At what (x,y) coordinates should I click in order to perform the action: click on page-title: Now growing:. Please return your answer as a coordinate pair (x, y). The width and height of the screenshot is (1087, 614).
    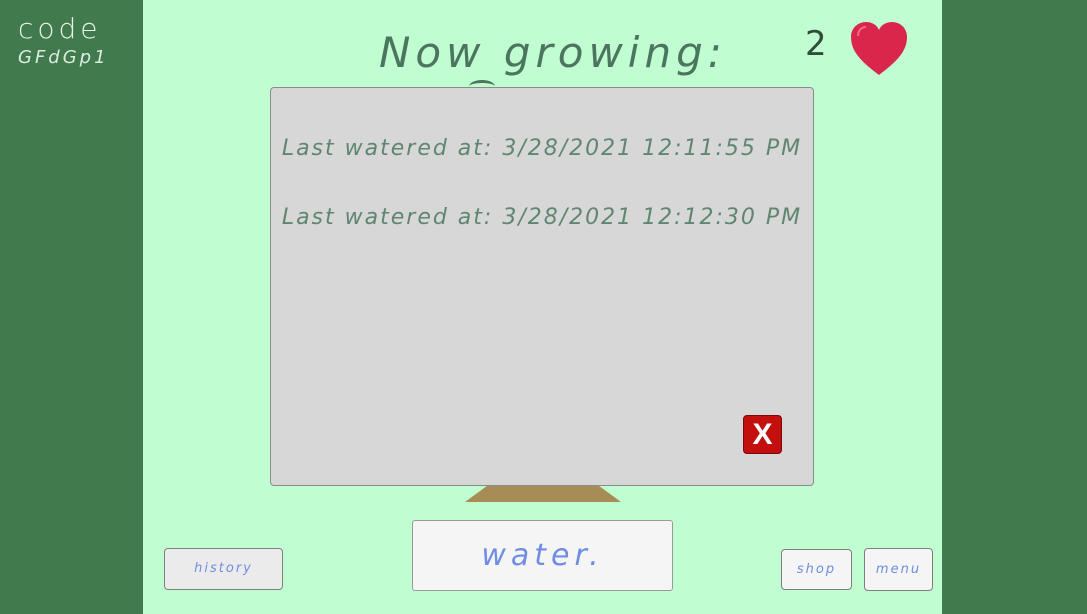
    Looking at the image, I should click on (553, 52).